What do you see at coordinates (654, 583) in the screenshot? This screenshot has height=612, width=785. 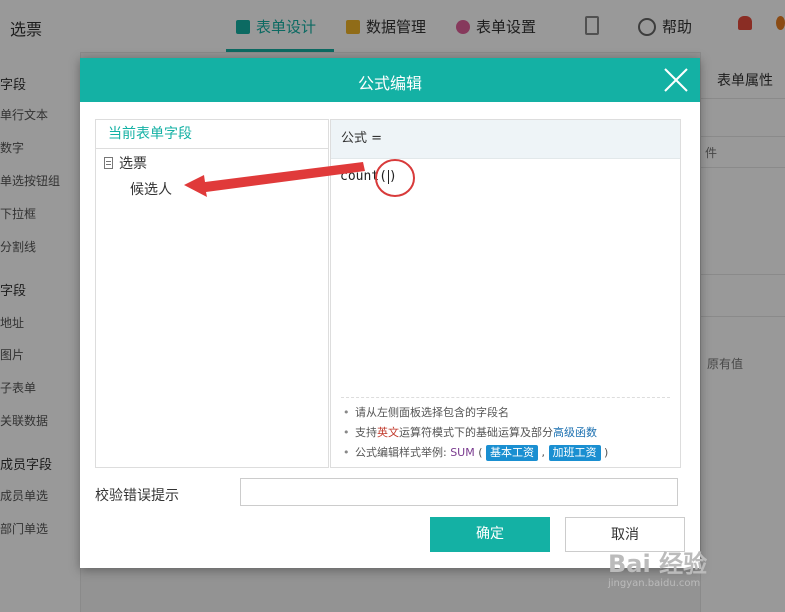 I see `watermark-url: jingyan.baidu.com` at bounding box center [654, 583].